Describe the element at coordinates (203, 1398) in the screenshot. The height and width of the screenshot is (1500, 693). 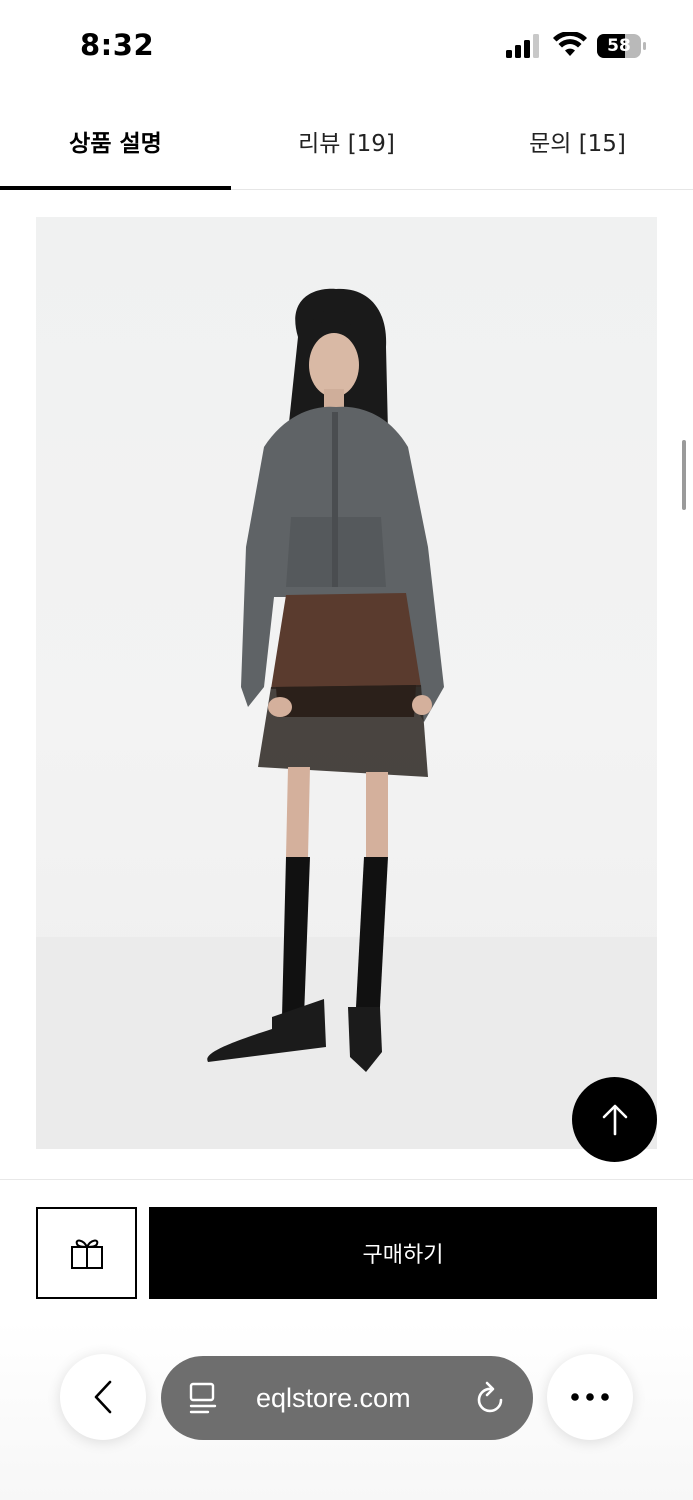
I see `reader-icon` at that location.